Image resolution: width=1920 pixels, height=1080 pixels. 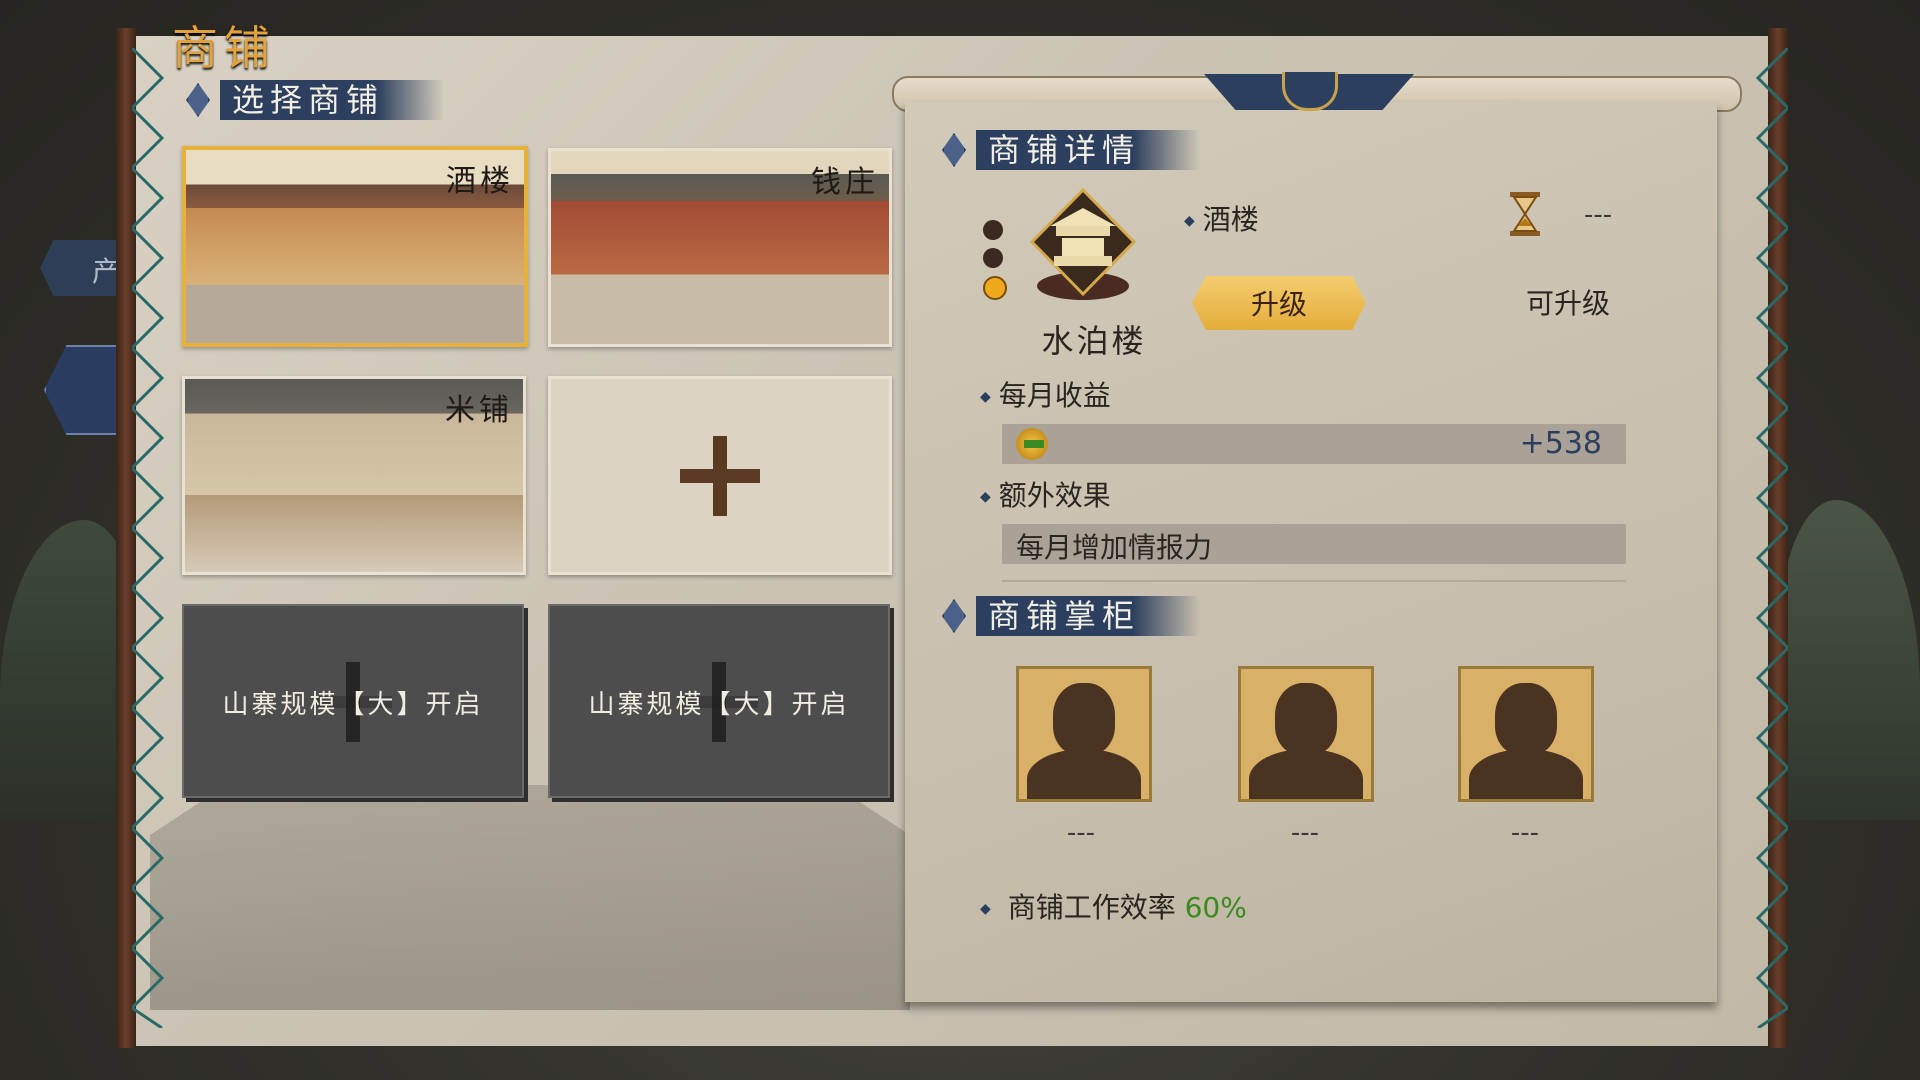 I want to click on coin-icon, so click(x=1032, y=444).